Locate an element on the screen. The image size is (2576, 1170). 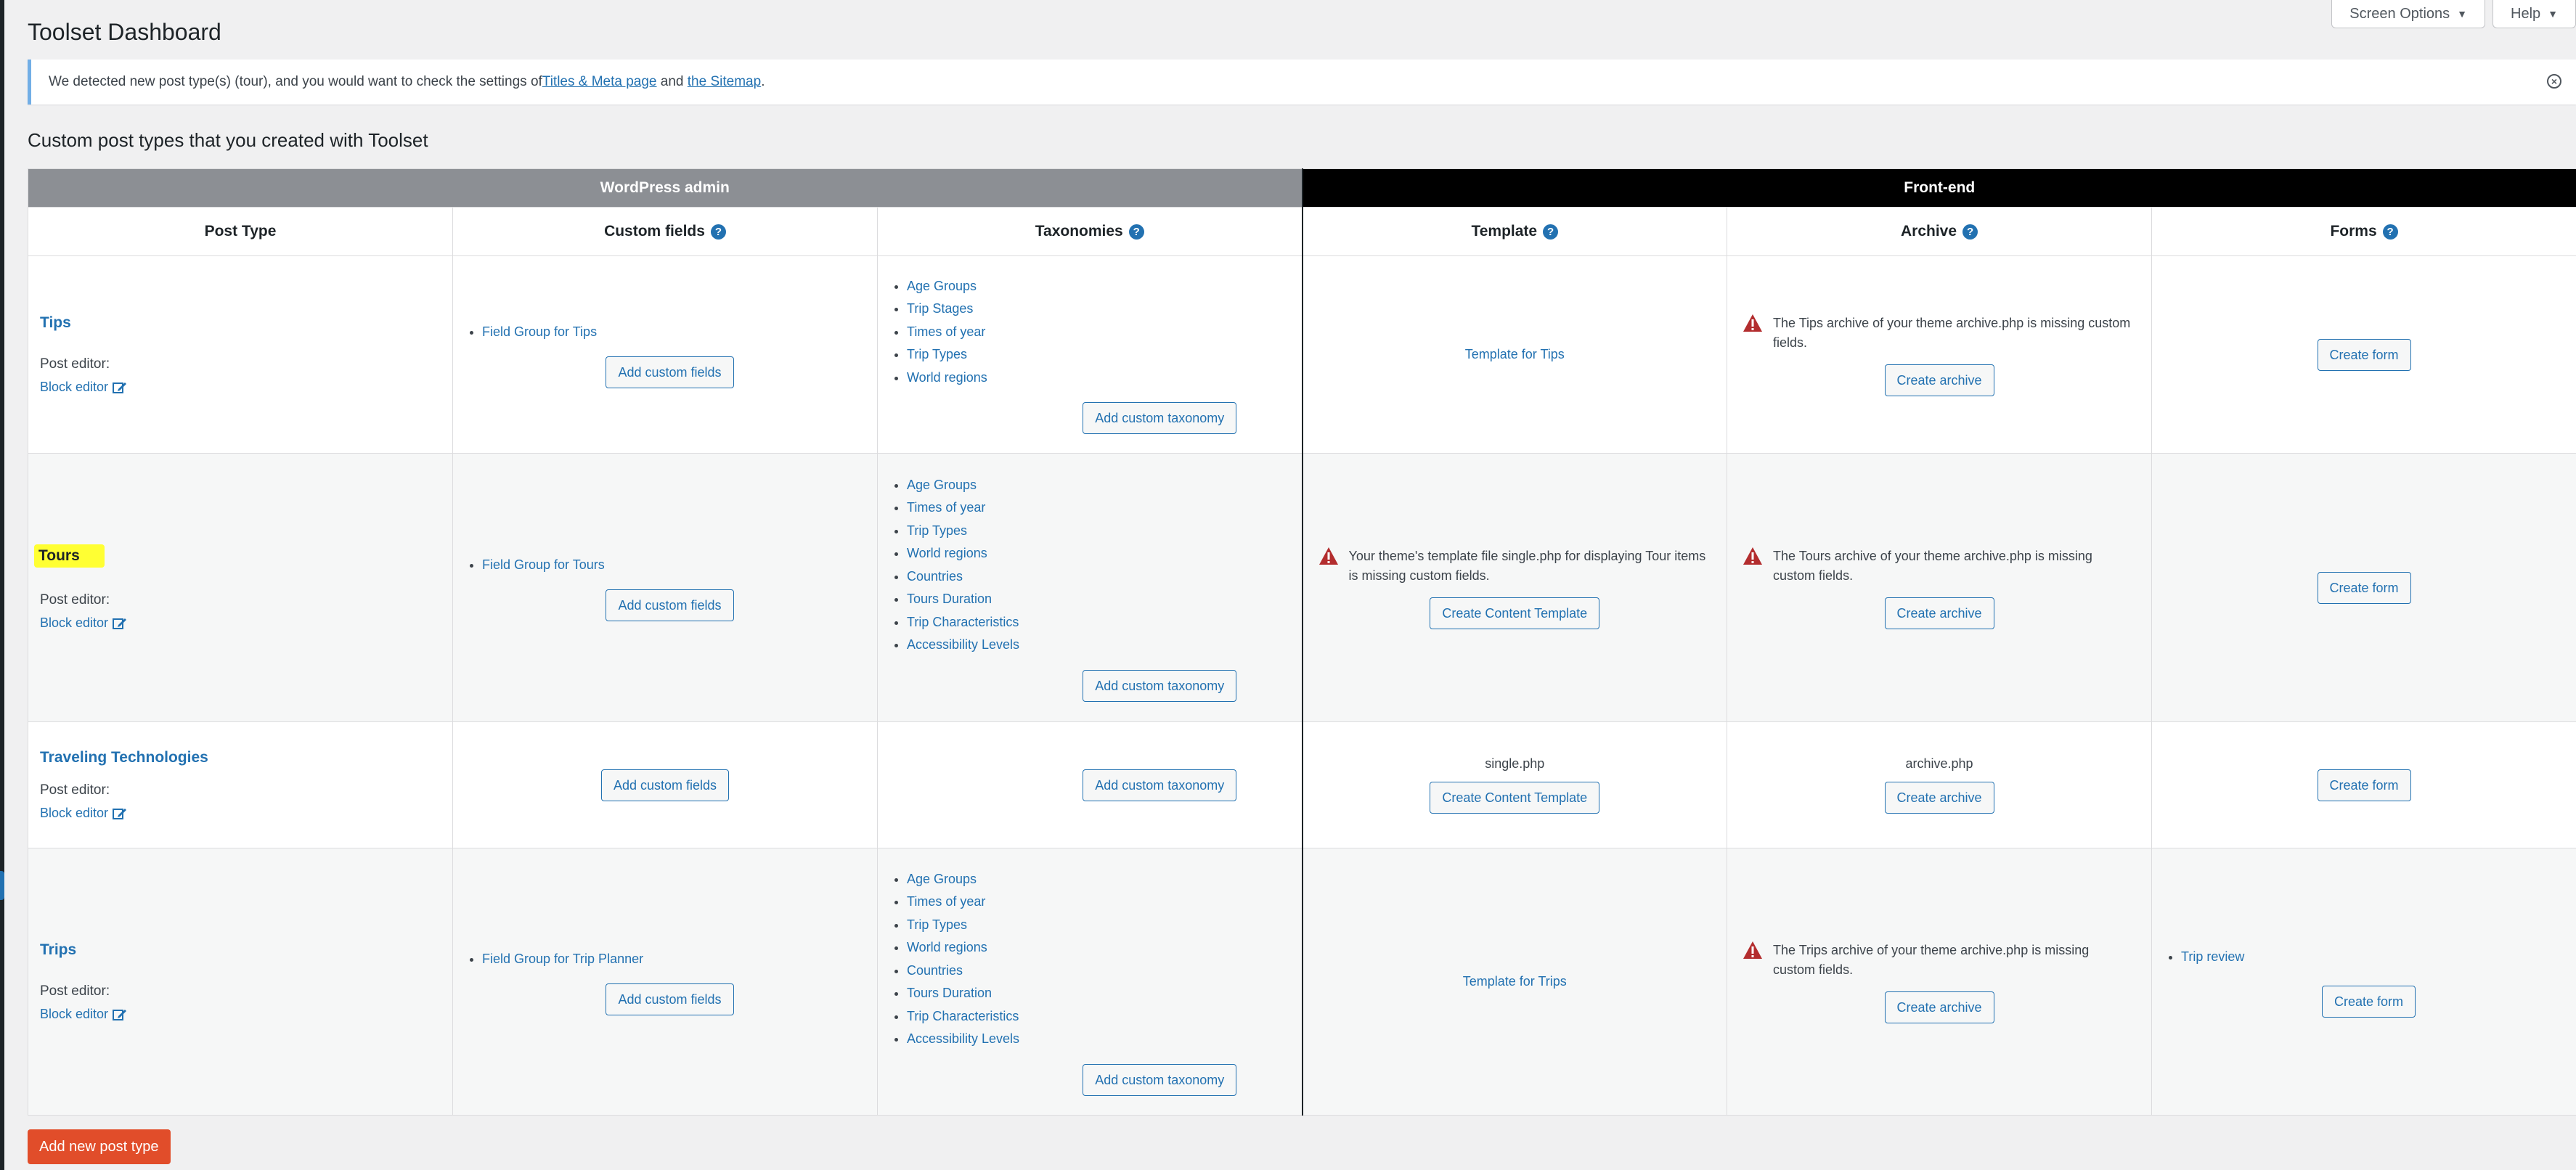
screen-options-button: Screen Options ▼ is located at coordinates (2408, 14).